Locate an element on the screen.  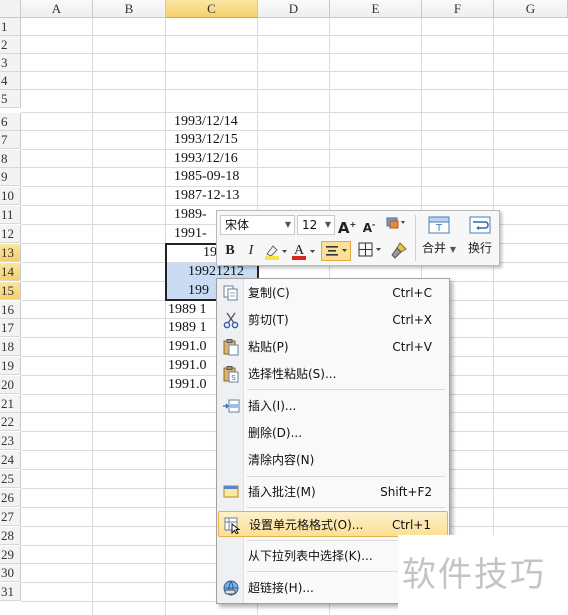
menu-item-clear-contents: 清除内容(N) is located at coordinates (333, 460).